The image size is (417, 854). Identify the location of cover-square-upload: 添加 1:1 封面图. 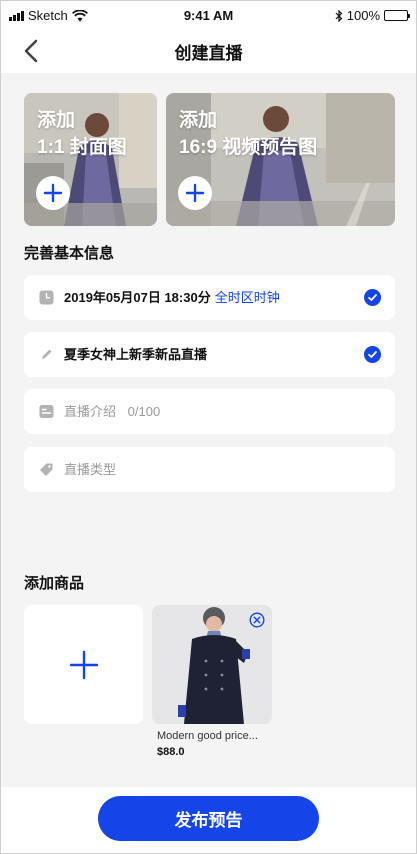
(90, 159).